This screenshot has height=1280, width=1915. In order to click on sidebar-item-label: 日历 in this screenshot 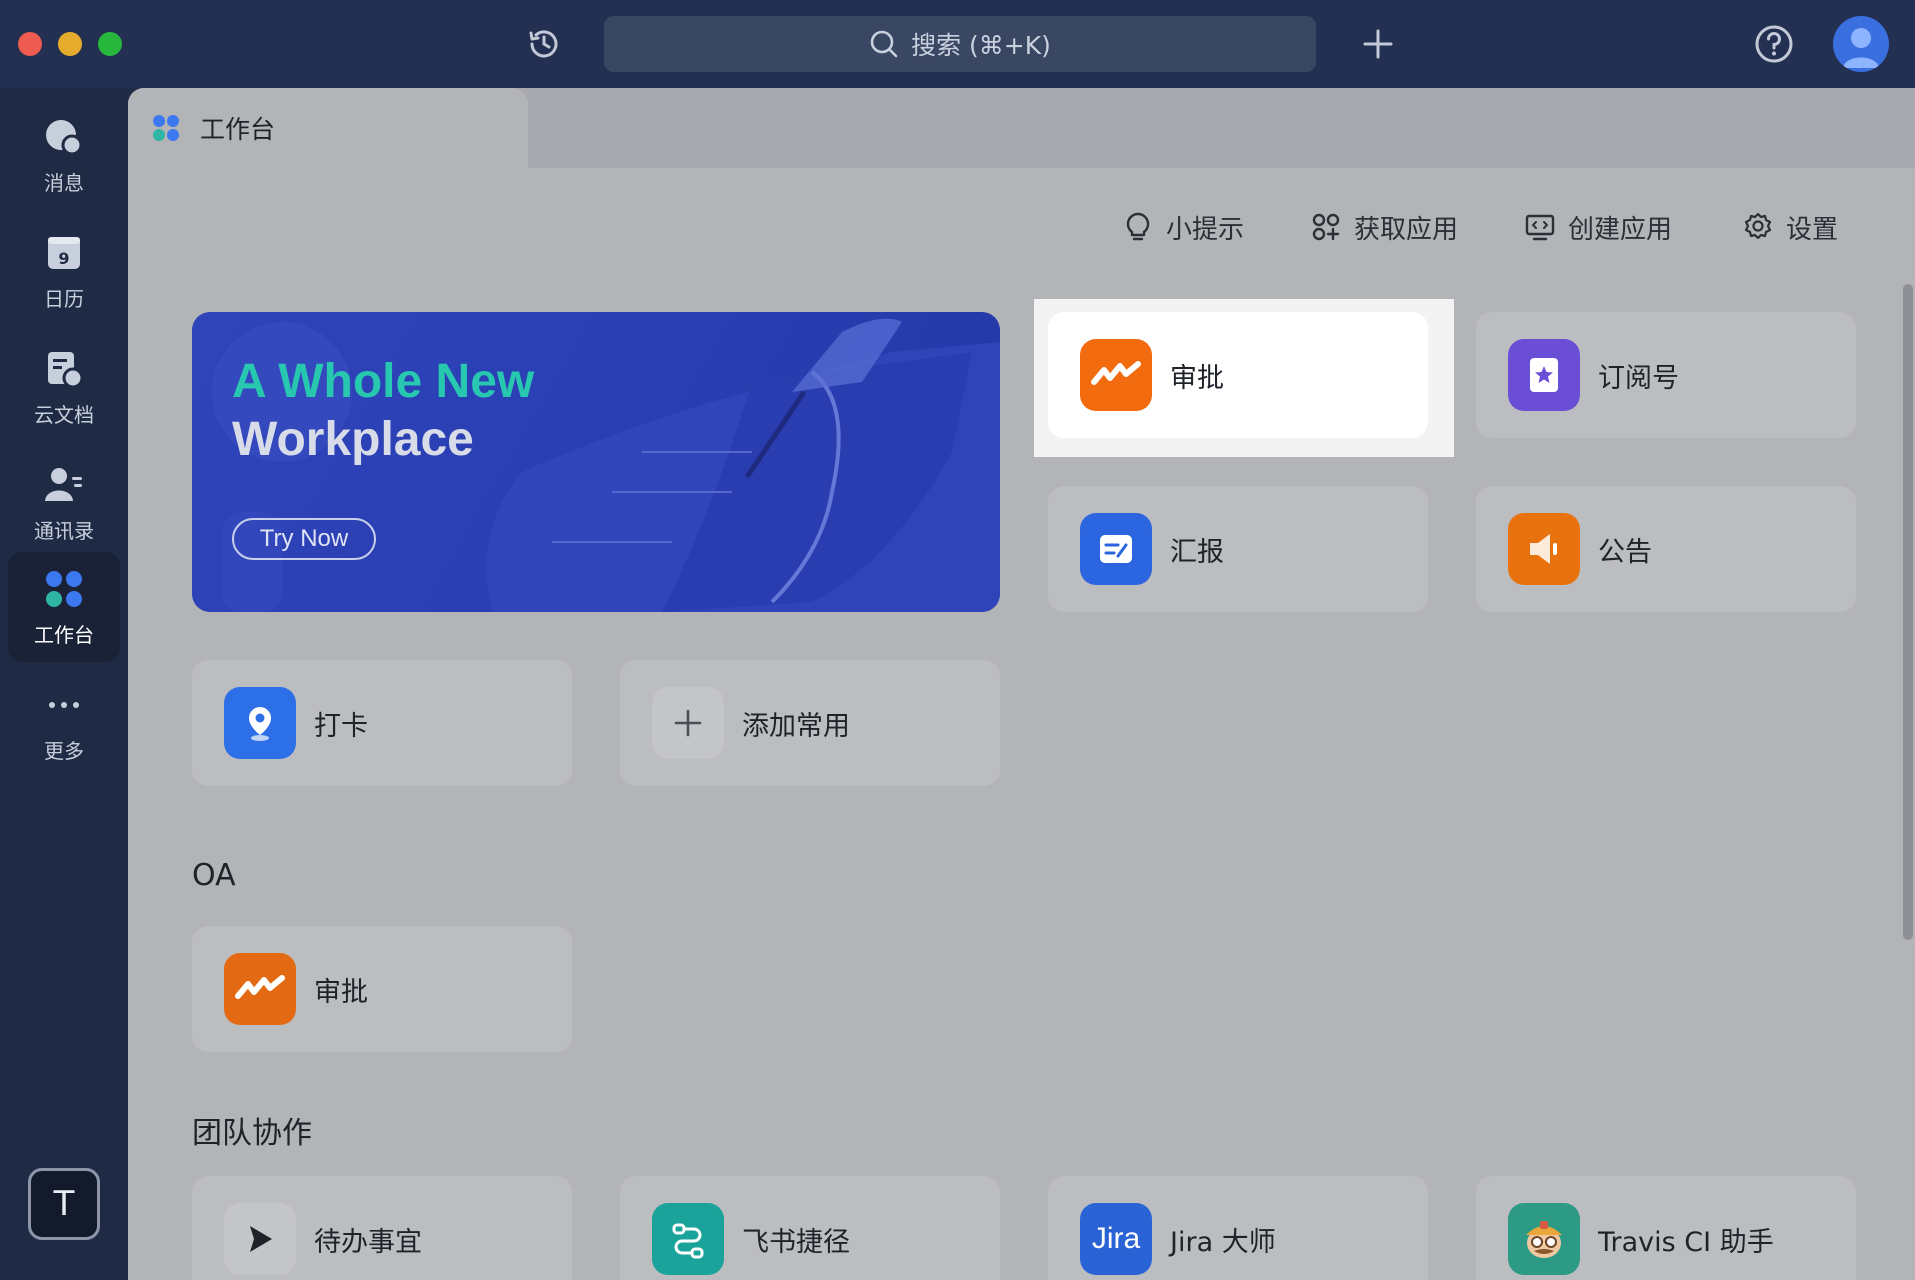, I will do `click(64, 298)`.